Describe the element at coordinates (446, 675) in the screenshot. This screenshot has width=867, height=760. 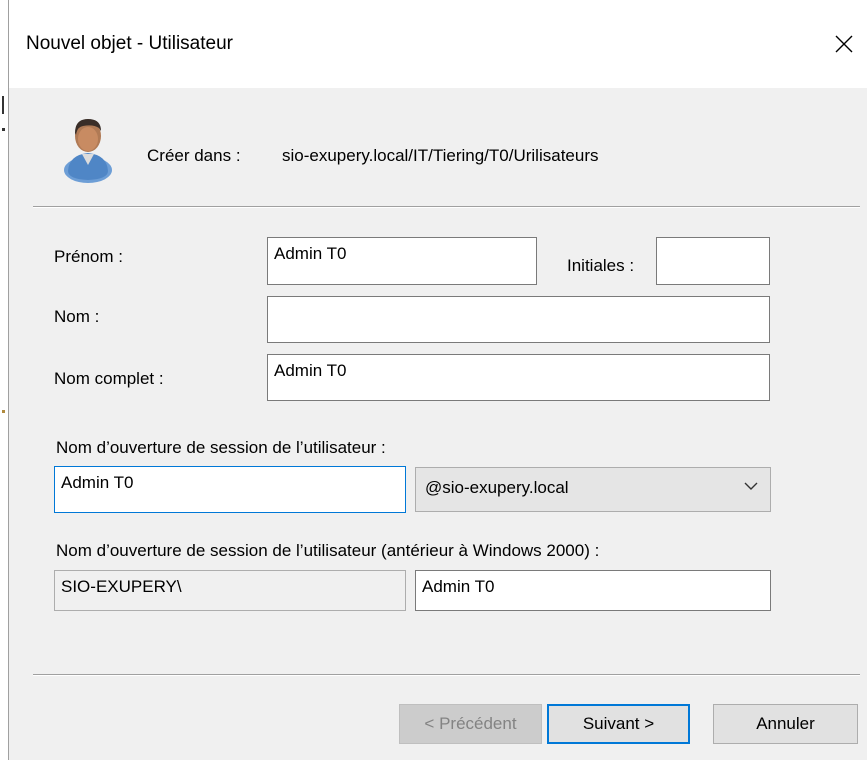
I see `separator-bottom` at that location.